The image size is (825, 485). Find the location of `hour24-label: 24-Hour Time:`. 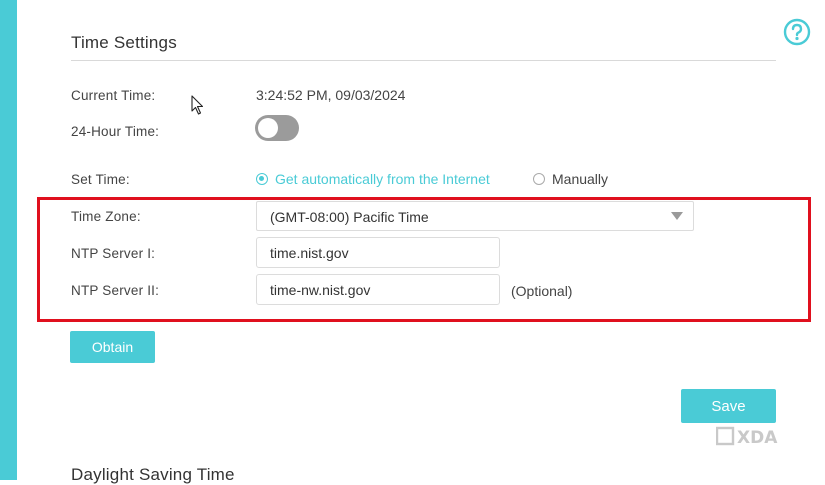

hour24-label: 24-Hour Time: is located at coordinates (115, 131).